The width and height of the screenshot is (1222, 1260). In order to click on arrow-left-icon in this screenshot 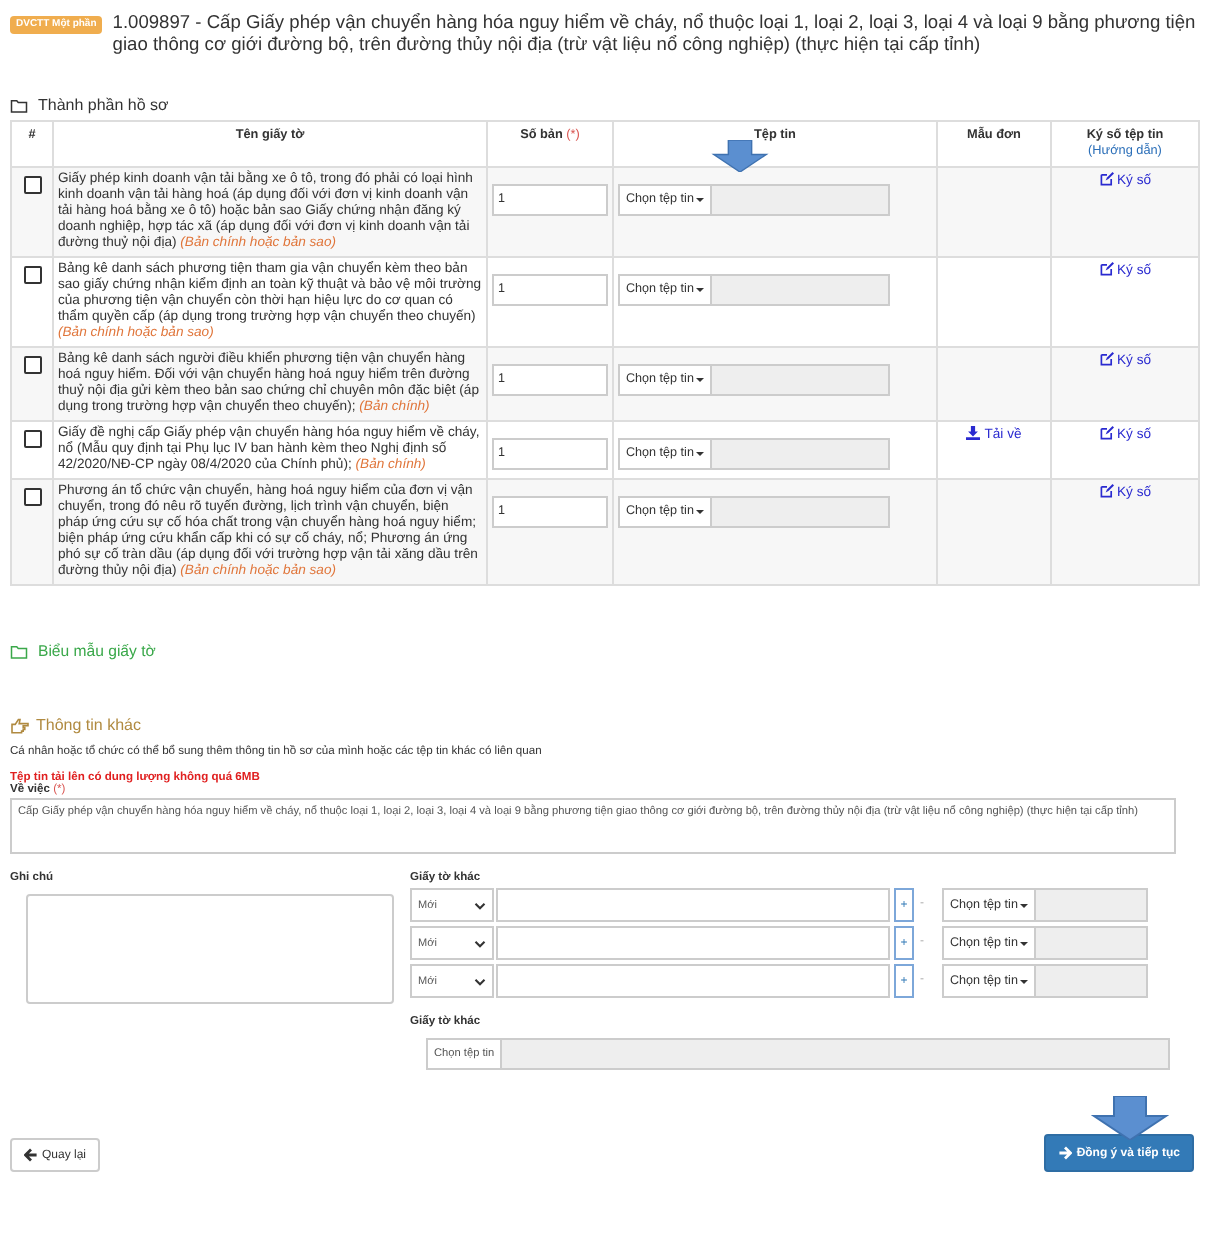, I will do `click(31, 1155)`.